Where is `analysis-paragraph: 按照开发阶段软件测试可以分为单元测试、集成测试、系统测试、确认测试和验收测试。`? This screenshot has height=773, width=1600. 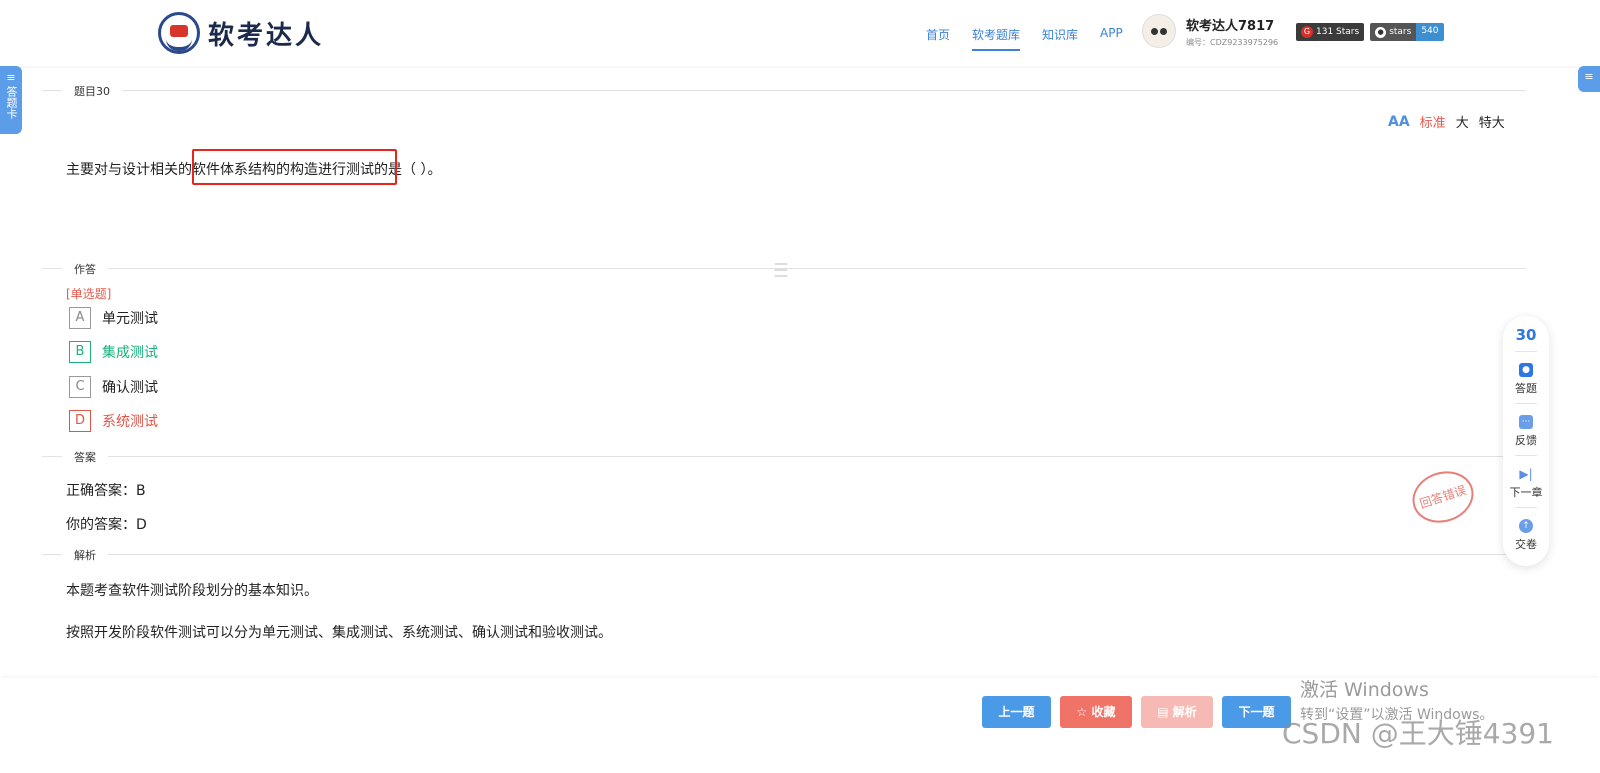
analysis-paragraph: 按照开发阶段软件测试可以分为单元测试、集成测试、系统测试、确认测试和验收测试。 is located at coordinates (339, 633).